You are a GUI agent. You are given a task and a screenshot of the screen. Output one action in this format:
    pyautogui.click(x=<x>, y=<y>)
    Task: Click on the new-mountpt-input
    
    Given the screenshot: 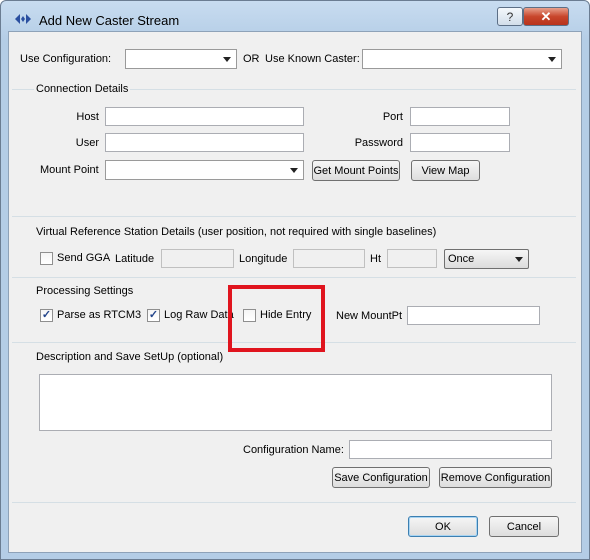 What is the action you would take?
    pyautogui.click(x=473, y=315)
    